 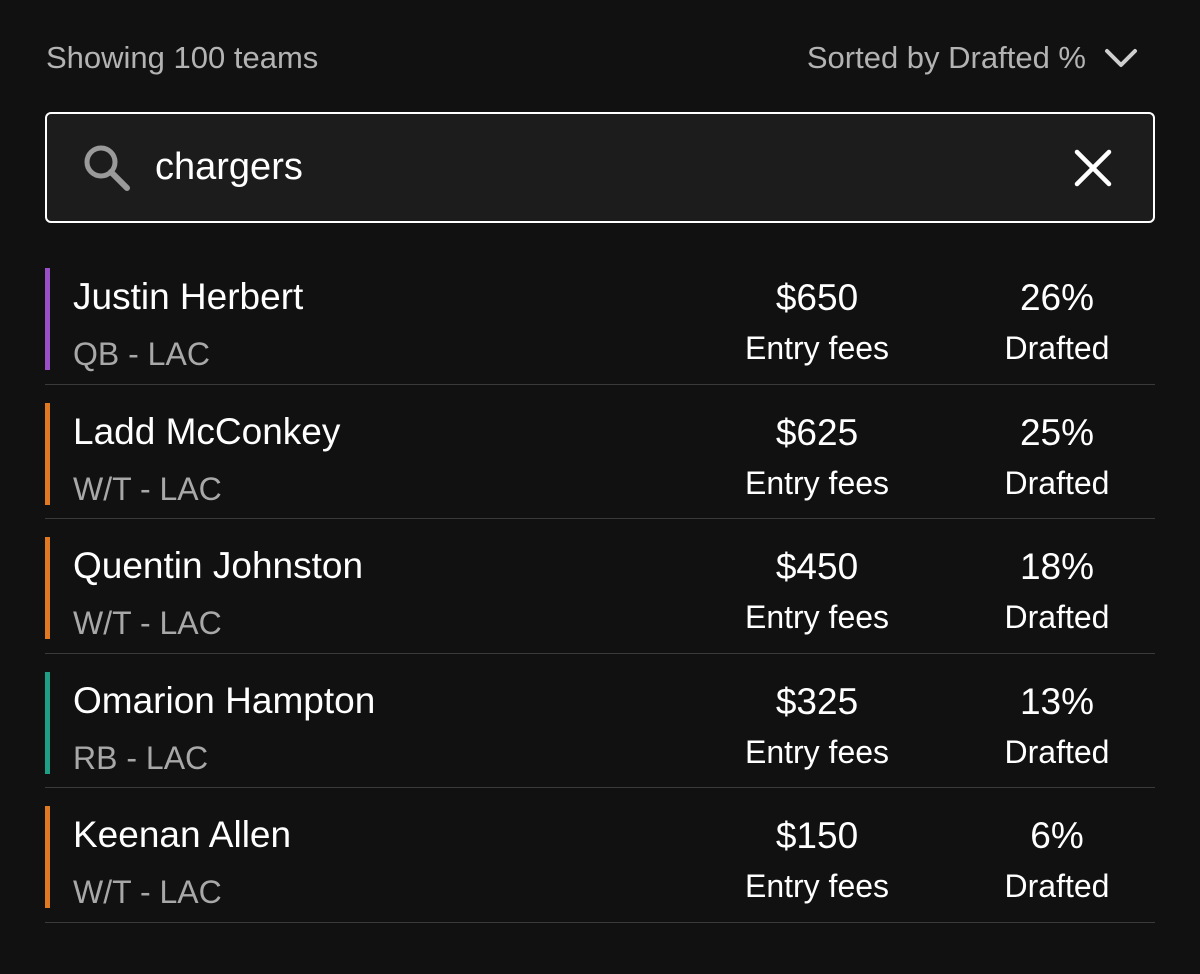 What do you see at coordinates (1057, 322) in the screenshot?
I see `drafted: 26% Drafted` at bounding box center [1057, 322].